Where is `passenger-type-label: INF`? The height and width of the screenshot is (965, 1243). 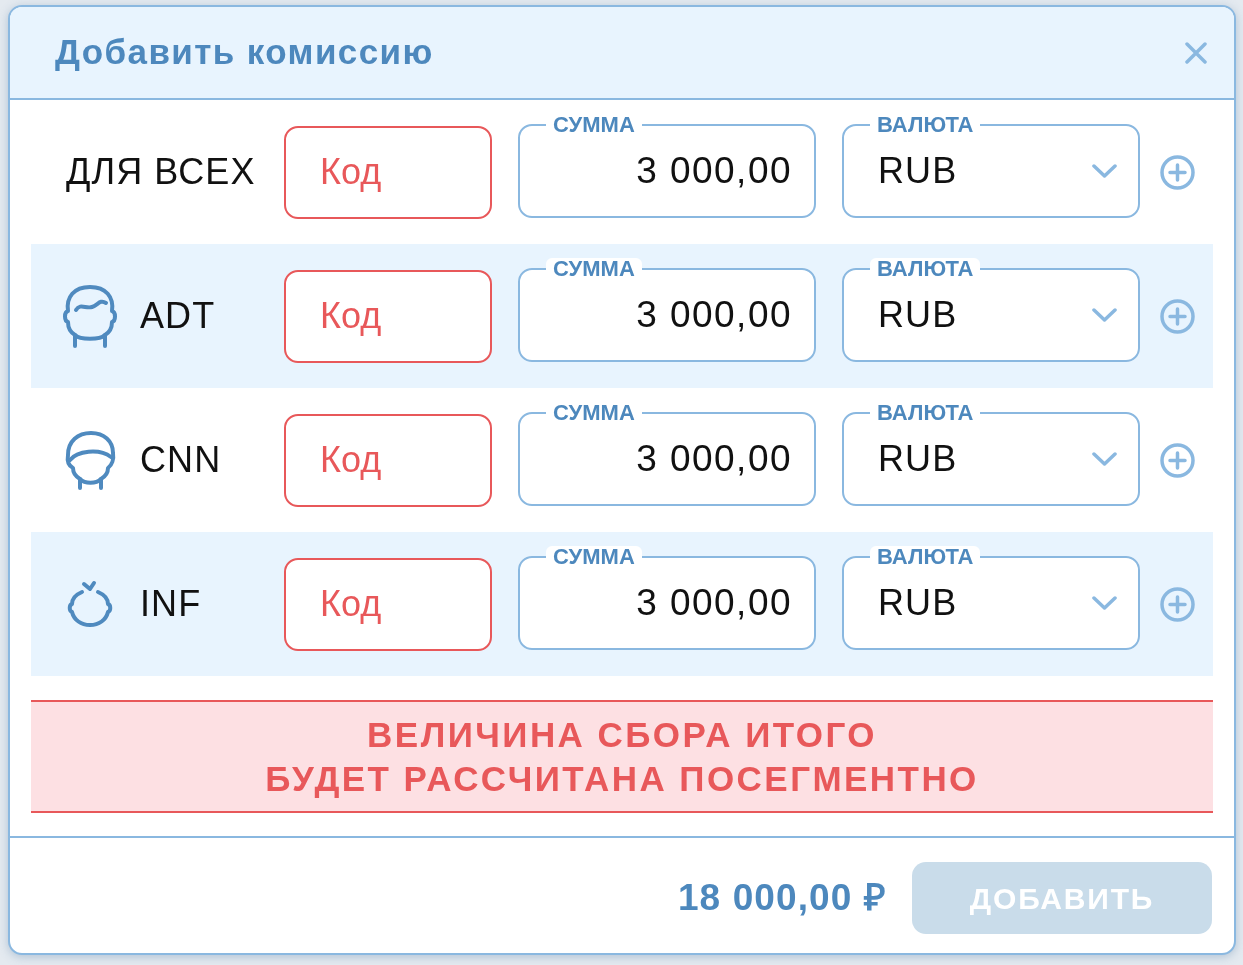 passenger-type-label: INF is located at coordinates (171, 604).